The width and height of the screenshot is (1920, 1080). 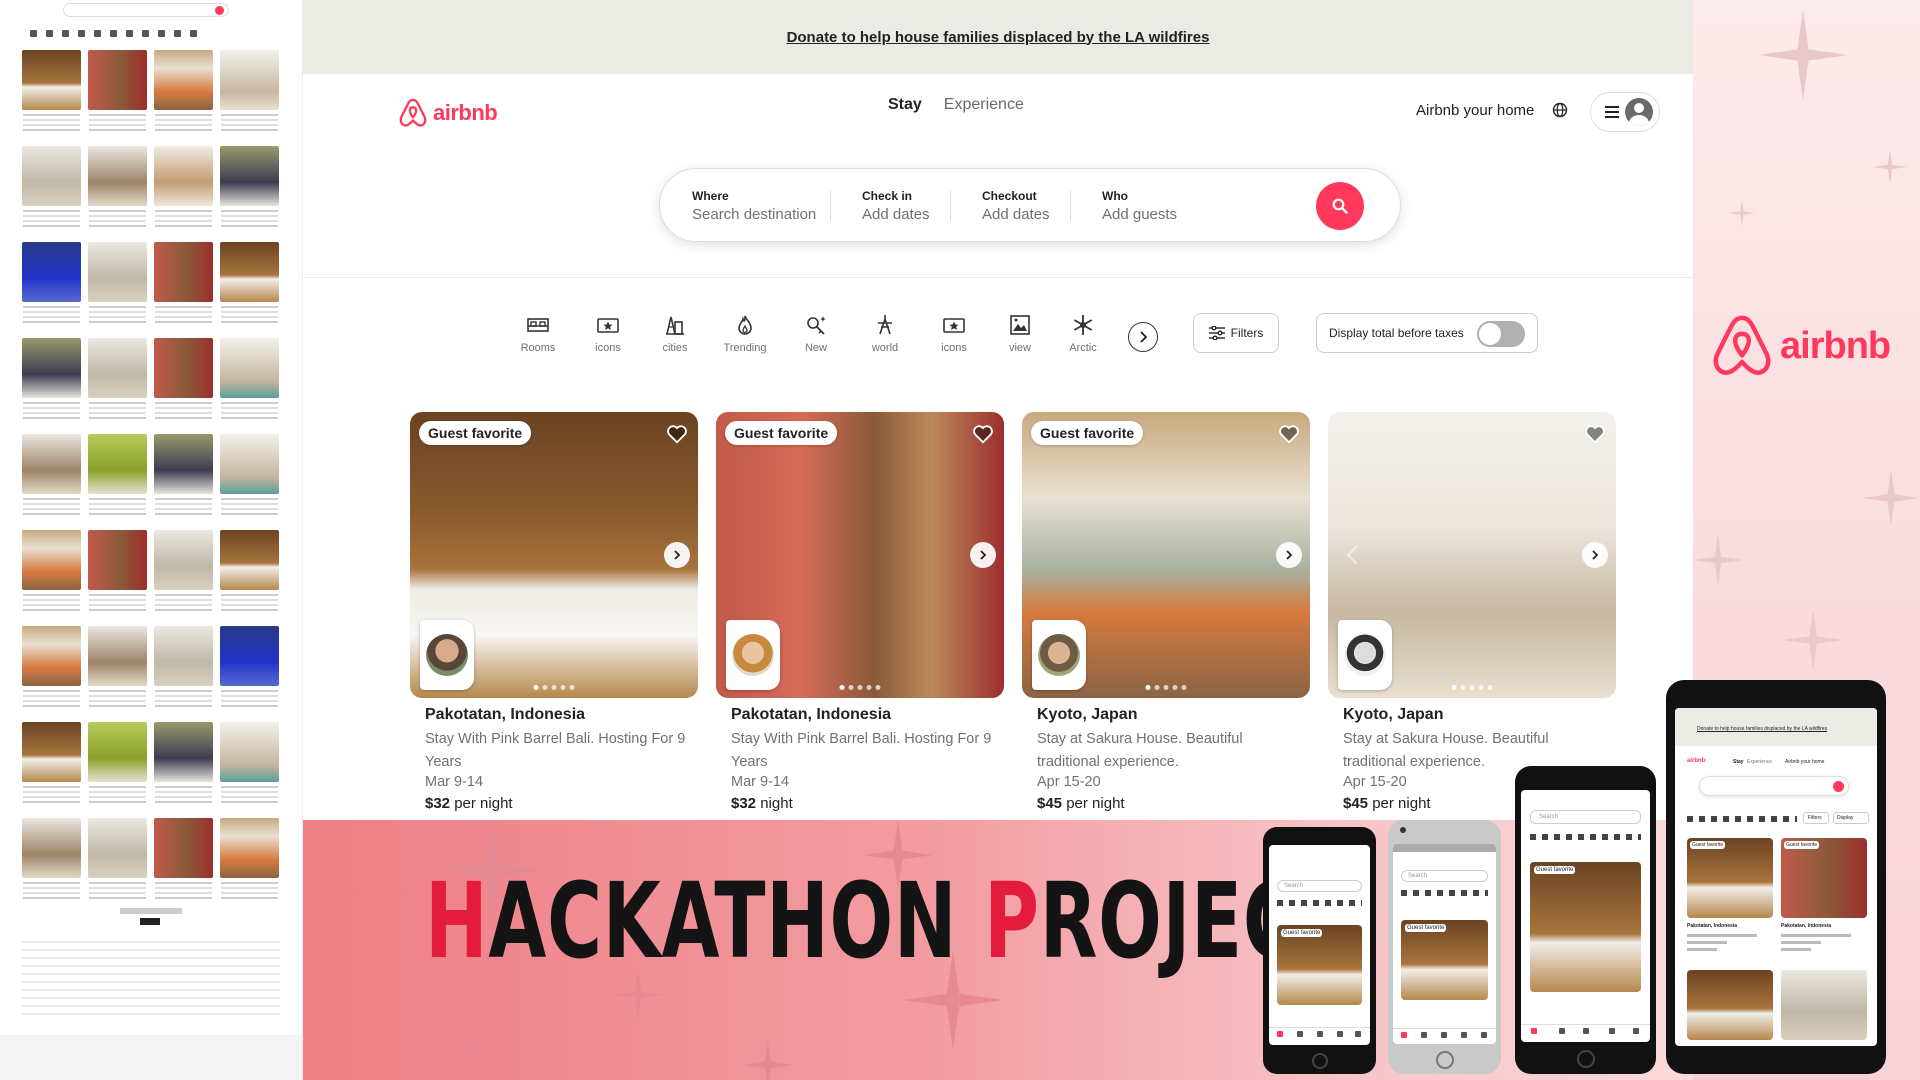 What do you see at coordinates (1805, 762) in the screenshot?
I see `mockup-host-link: Airbnb your home` at bounding box center [1805, 762].